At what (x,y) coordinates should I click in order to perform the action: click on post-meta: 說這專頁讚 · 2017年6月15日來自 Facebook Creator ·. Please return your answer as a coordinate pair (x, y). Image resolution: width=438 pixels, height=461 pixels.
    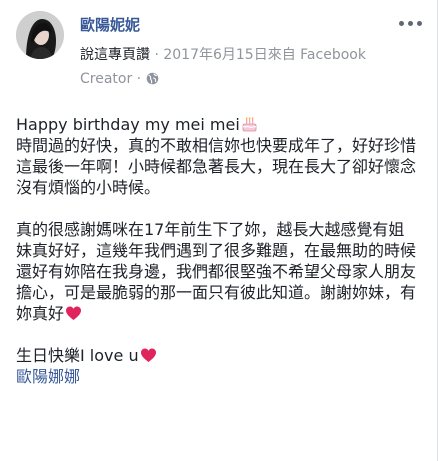
    Looking at the image, I should click on (245, 67).